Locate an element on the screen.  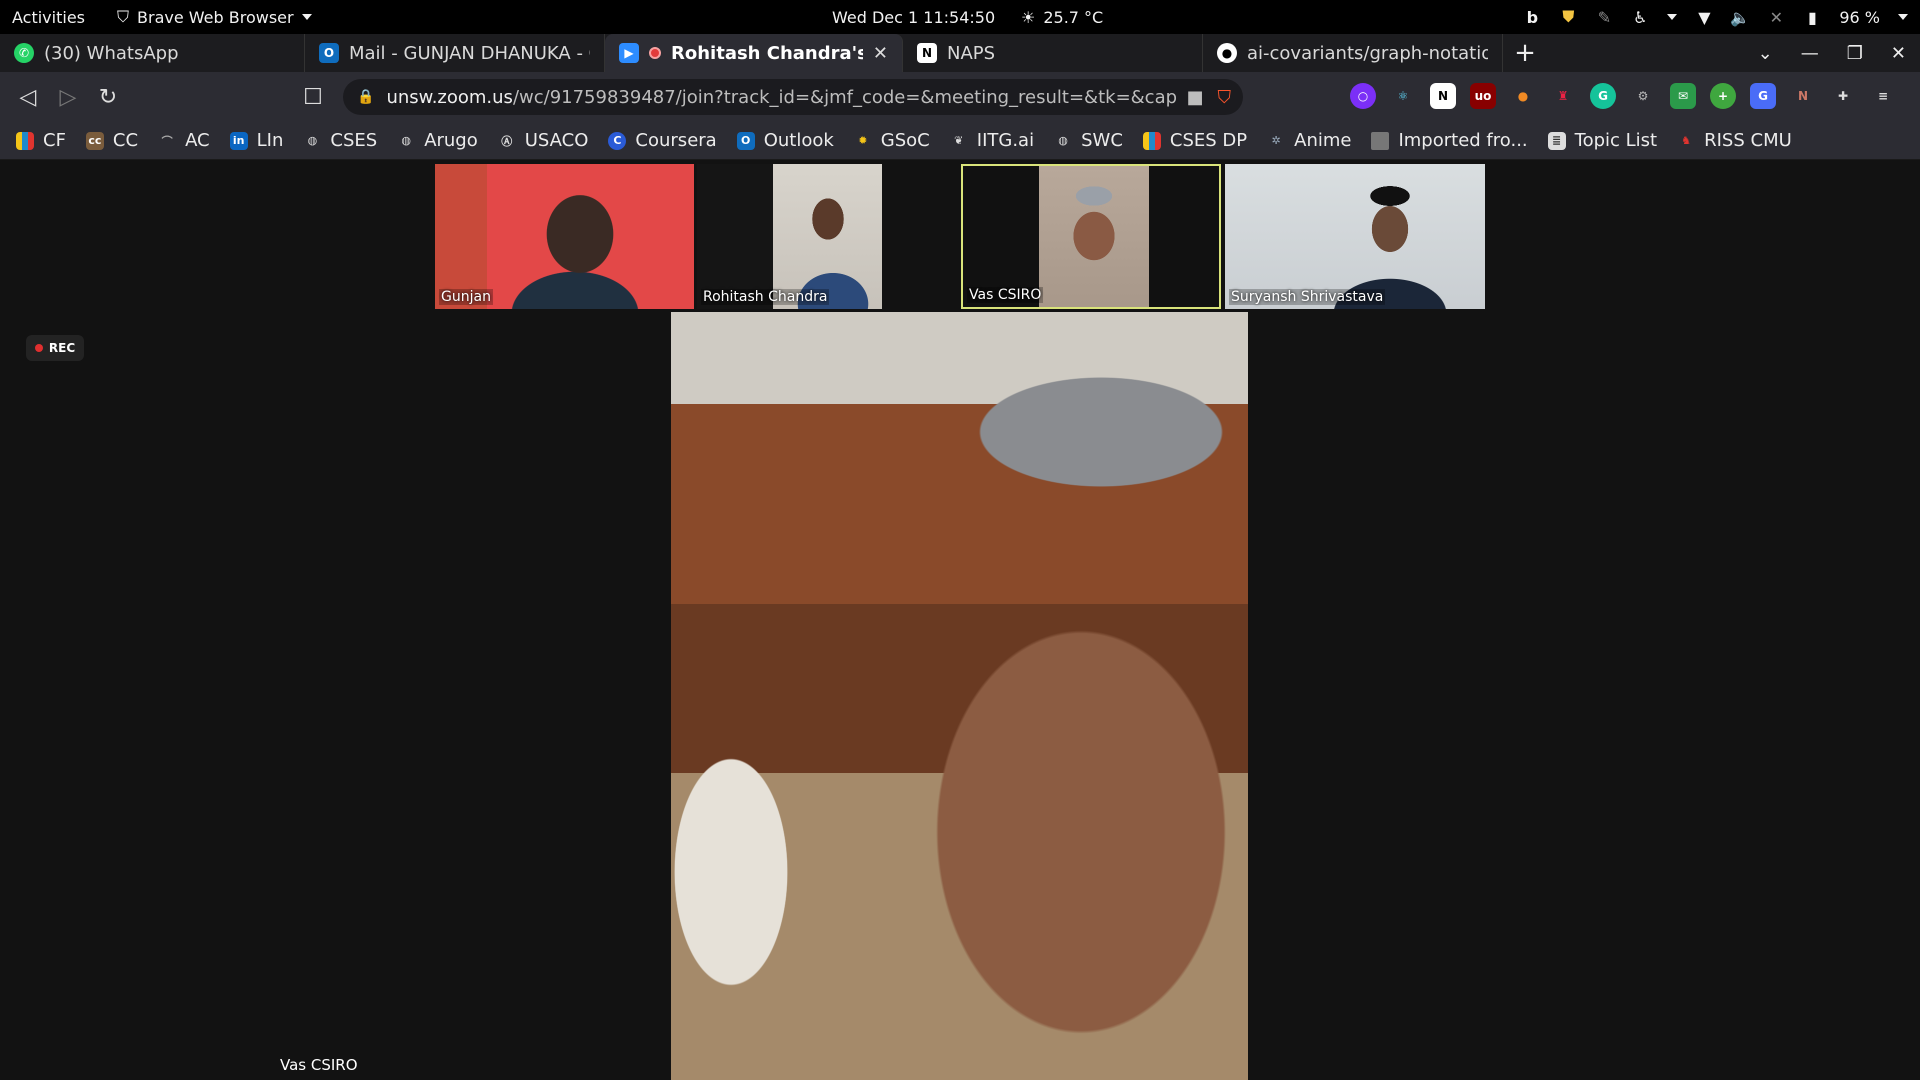
bing-icon: b is located at coordinates (1532, 17).